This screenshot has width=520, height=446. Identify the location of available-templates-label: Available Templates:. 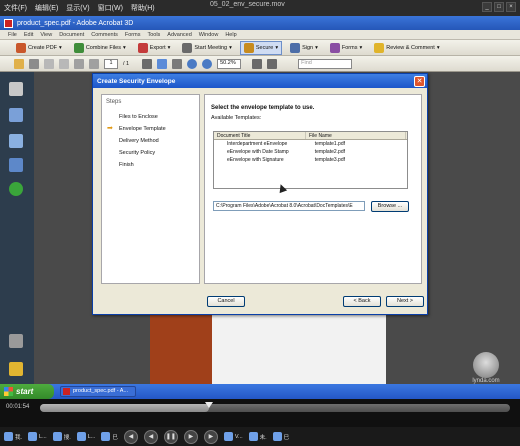
(236, 118).